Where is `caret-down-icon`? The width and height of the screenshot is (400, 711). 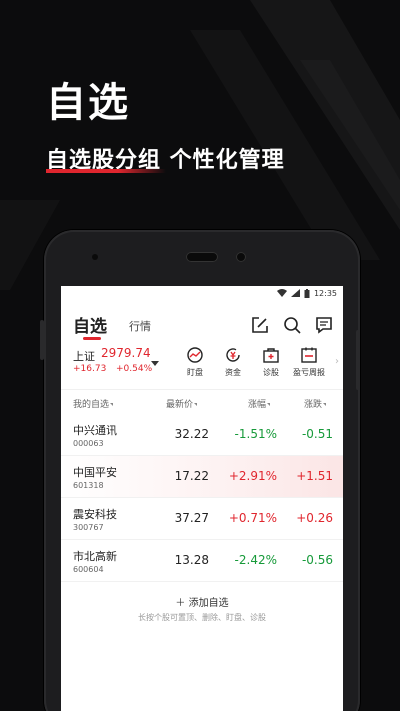 caret-down-icon is located at coordinates (155, 363).